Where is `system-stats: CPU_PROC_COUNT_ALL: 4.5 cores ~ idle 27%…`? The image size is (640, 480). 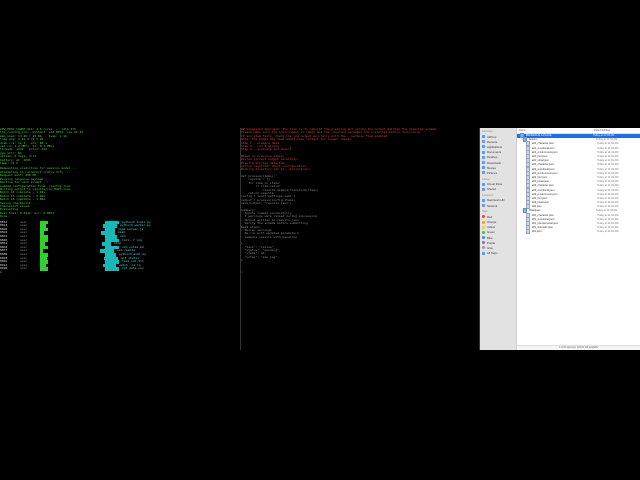 system-stats: CPU_PROC_COUNT_ALL: 4.5 cores ~ idle 27%… is located at coordinates (120, 146).